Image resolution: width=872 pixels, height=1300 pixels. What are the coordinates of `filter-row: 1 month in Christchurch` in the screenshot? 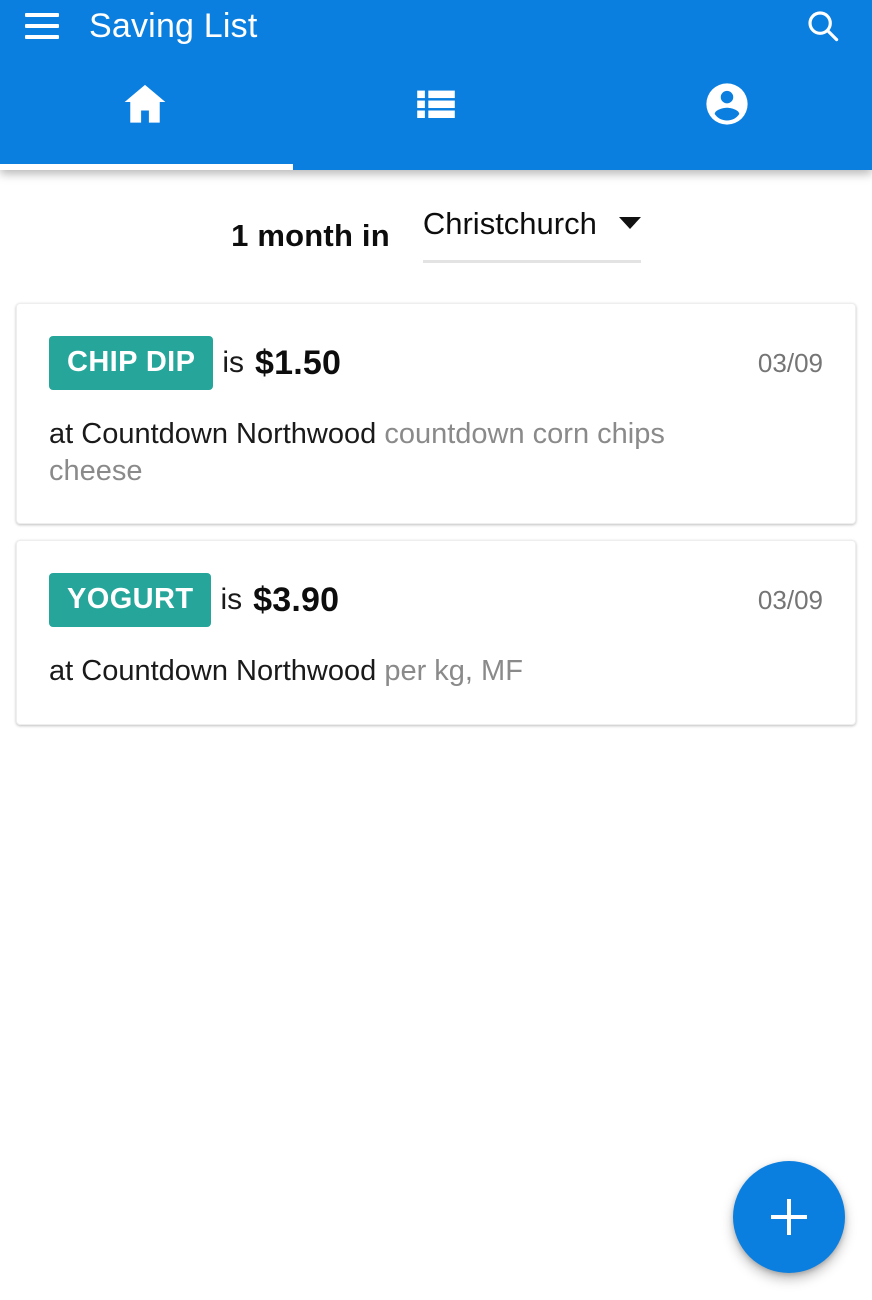 It's located at (436, 235).